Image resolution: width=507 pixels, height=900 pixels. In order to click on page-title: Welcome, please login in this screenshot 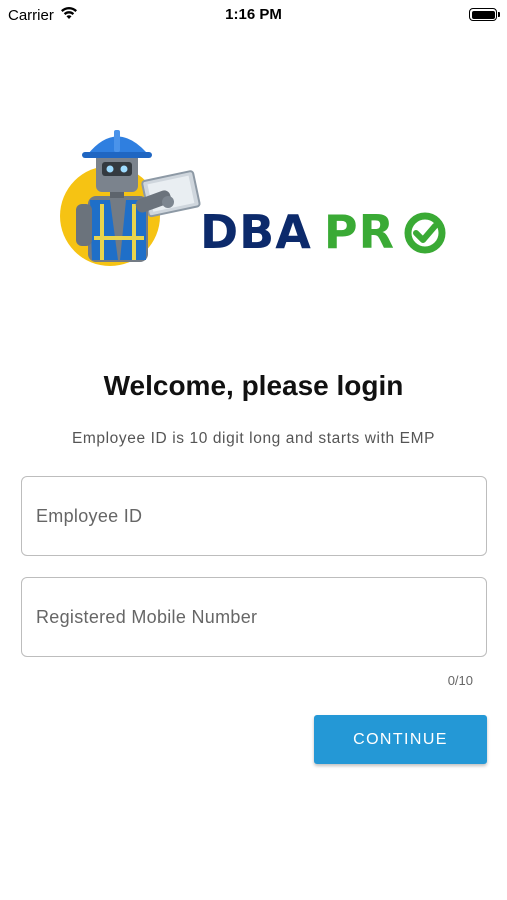, I will do `click(253, 385)`.